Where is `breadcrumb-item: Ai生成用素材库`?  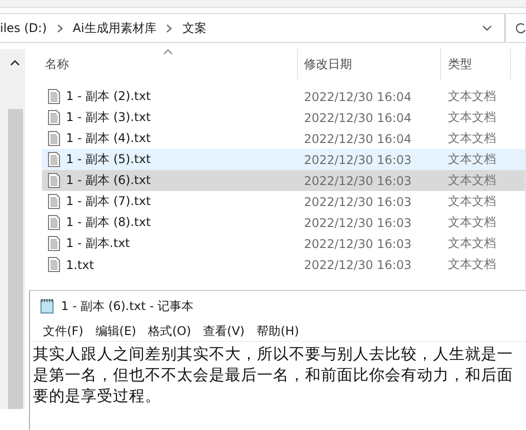
breadcrumb-item: Ai生成用素材库 is located at coordinates (114, 28).